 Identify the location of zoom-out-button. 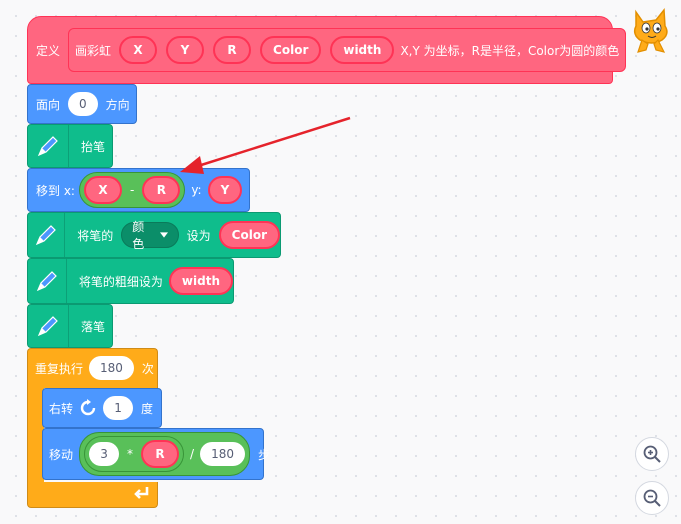
(652, 498).